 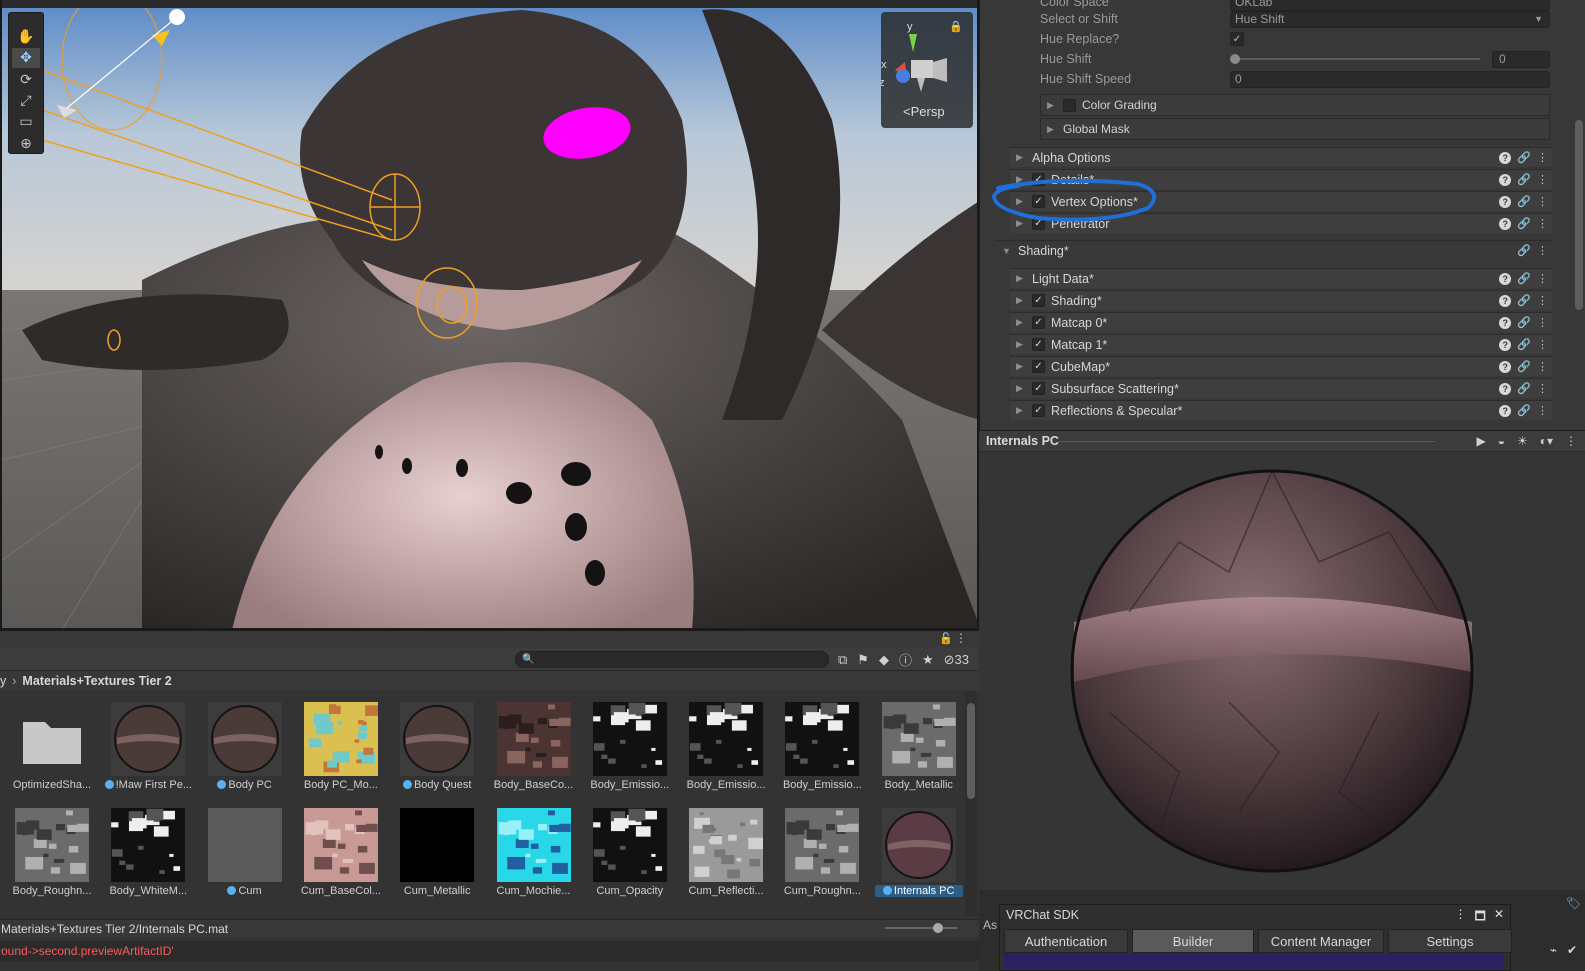 What do you see at coordinates (1546, 441) in the screenshot?
I see `preview-shape-icon: ◐▾` at bounding box center [1546, 441].